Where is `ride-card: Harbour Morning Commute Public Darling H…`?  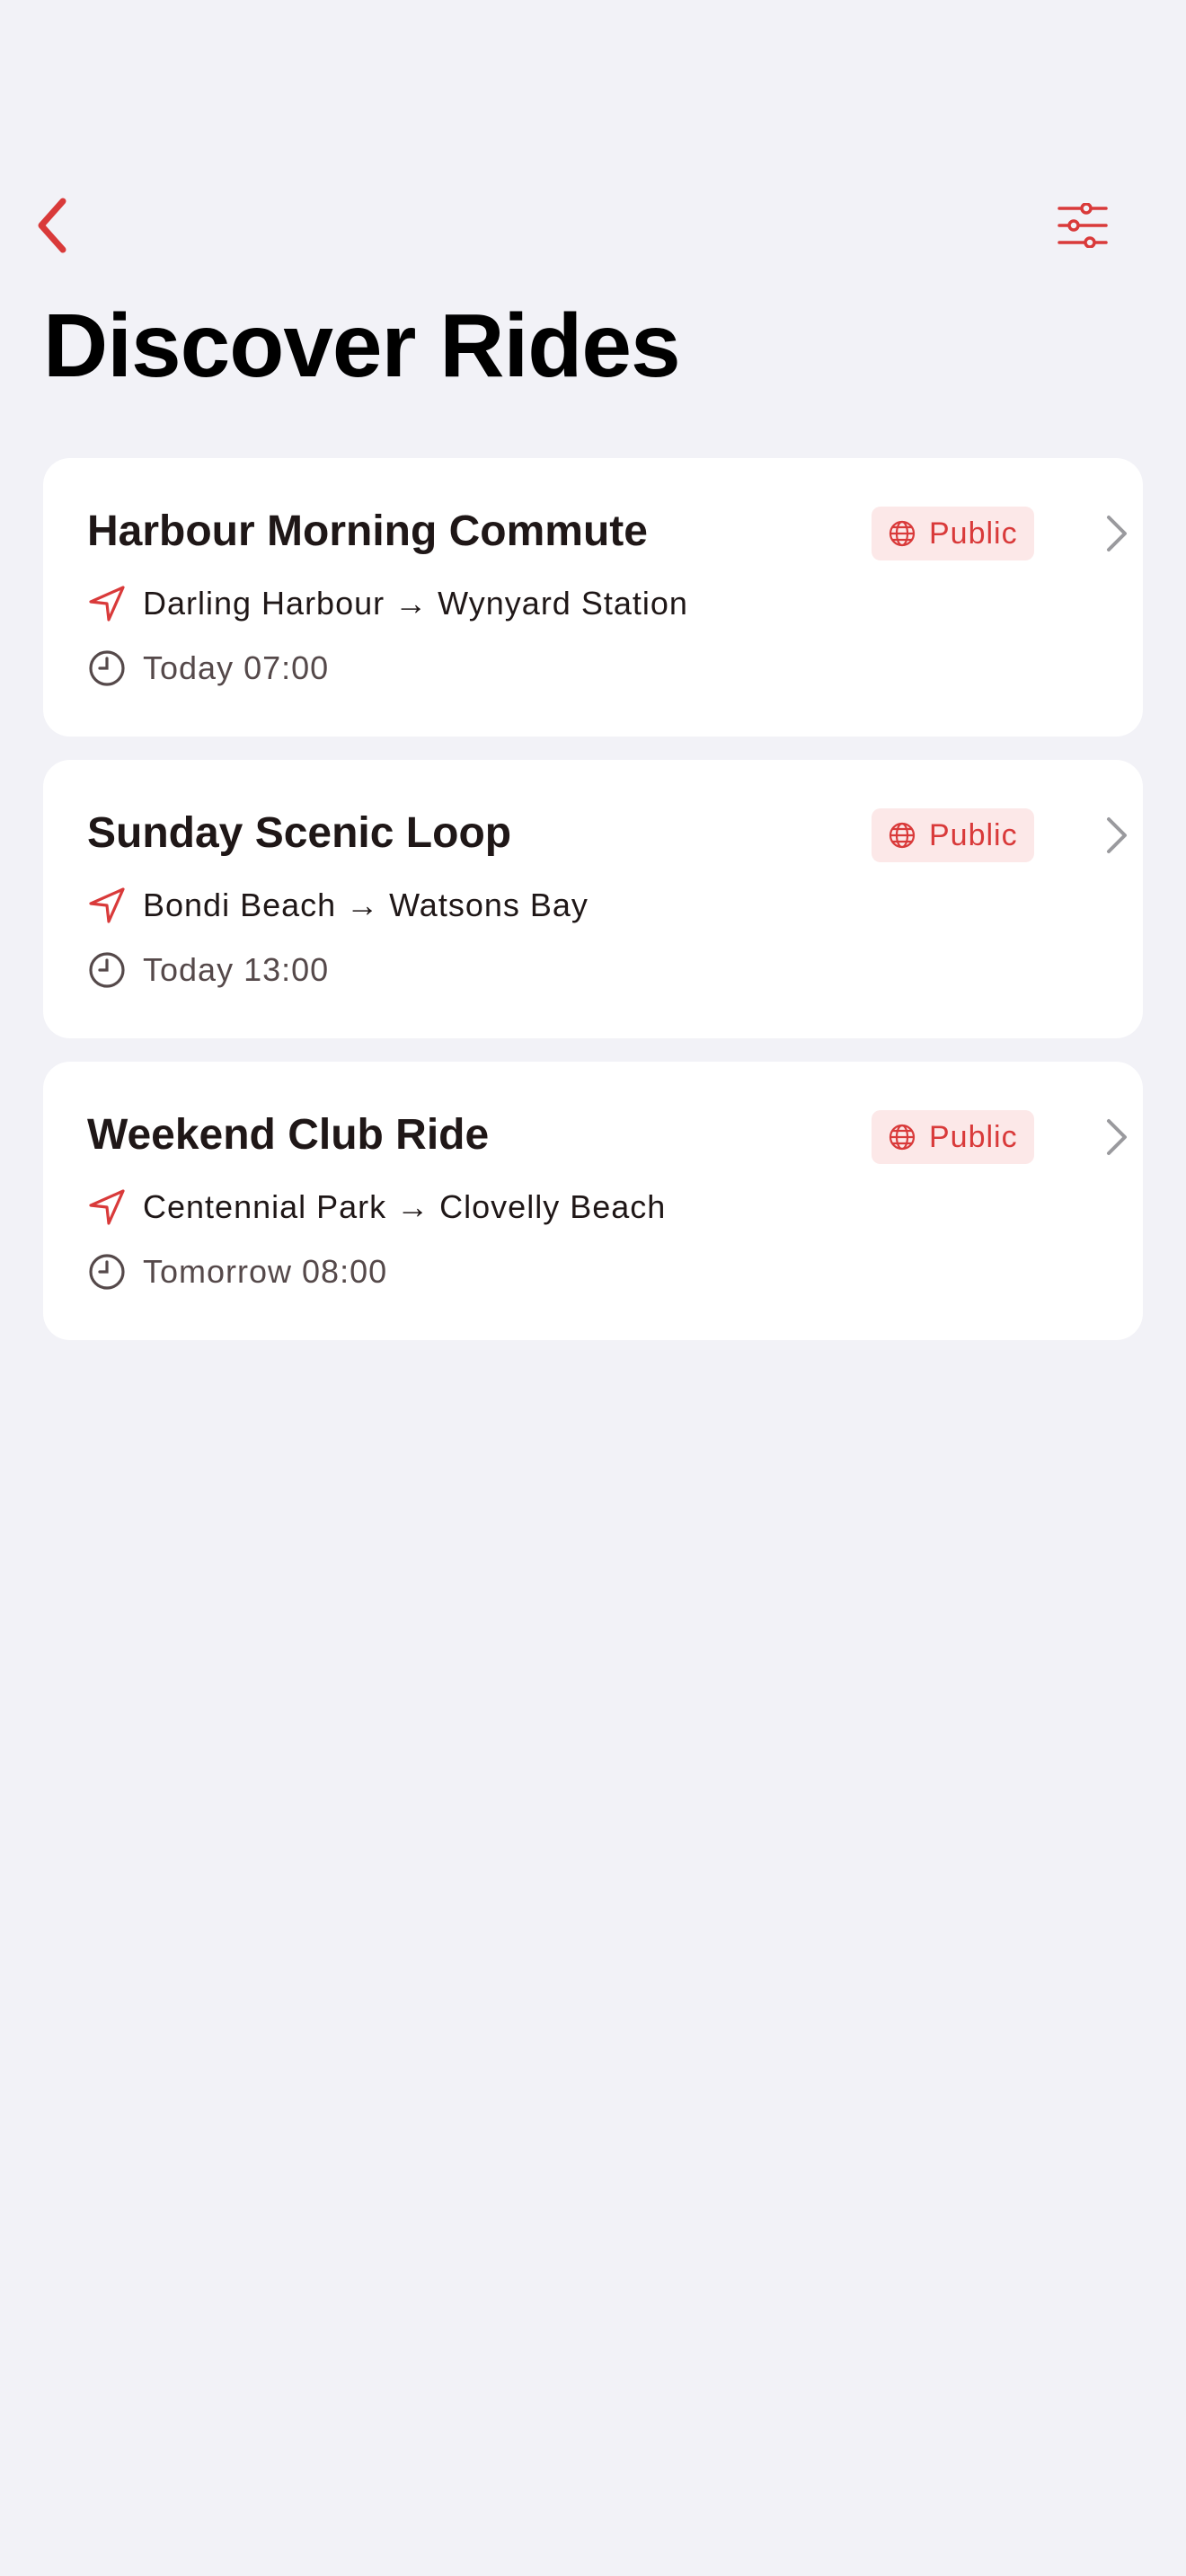
ride-card: Harbour Morning Commute Public Darling H… is located at coordinates (593, 597).